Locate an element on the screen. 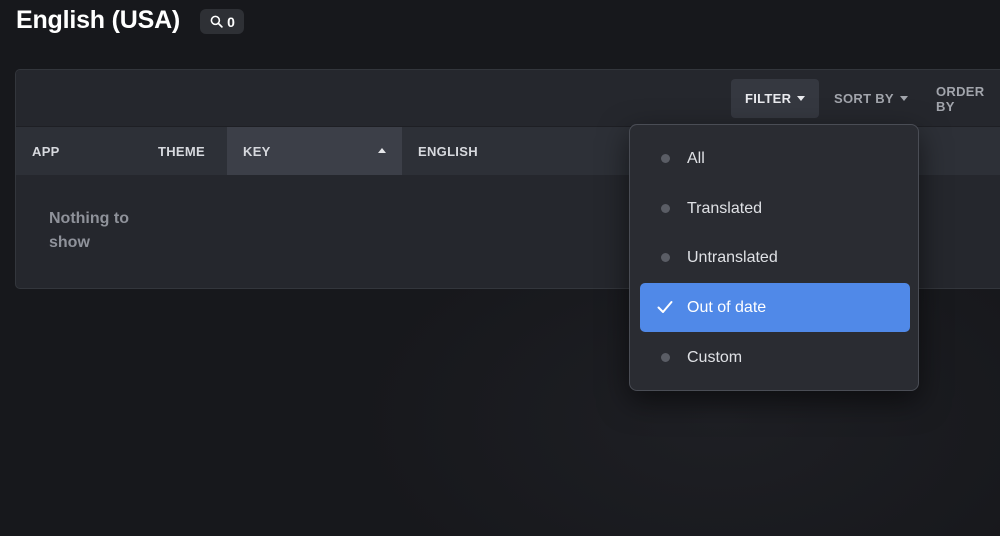 The height and width of the screenshot is (536, 1000). search-count-button: 0 is located at coordinates (222, 21).